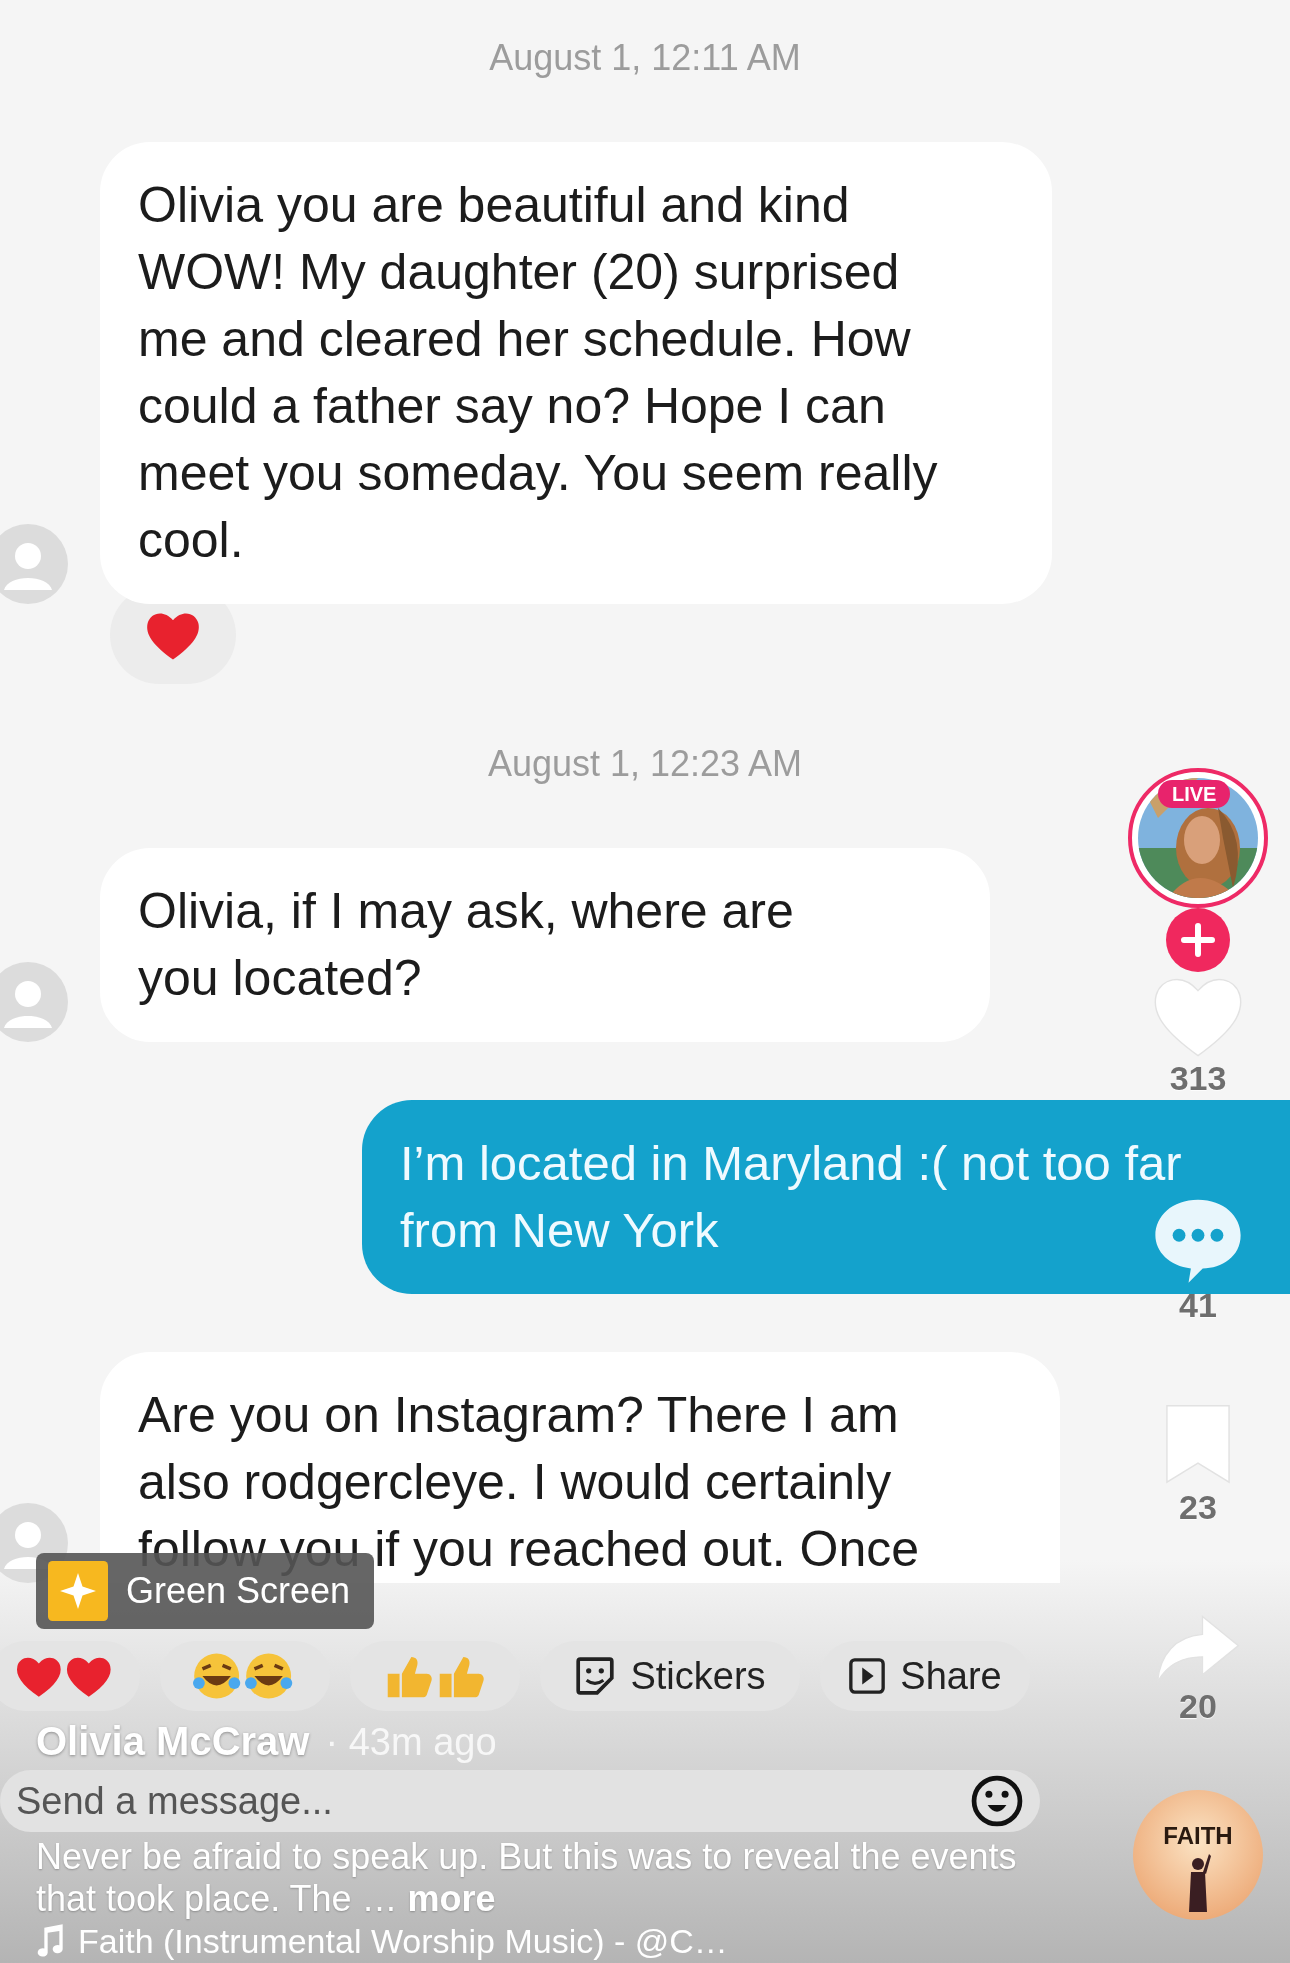 The height and width of the screenshot is (1963, 1290). I want to click on timestamp: August 1, 12:23 AM, so click(645, 763).